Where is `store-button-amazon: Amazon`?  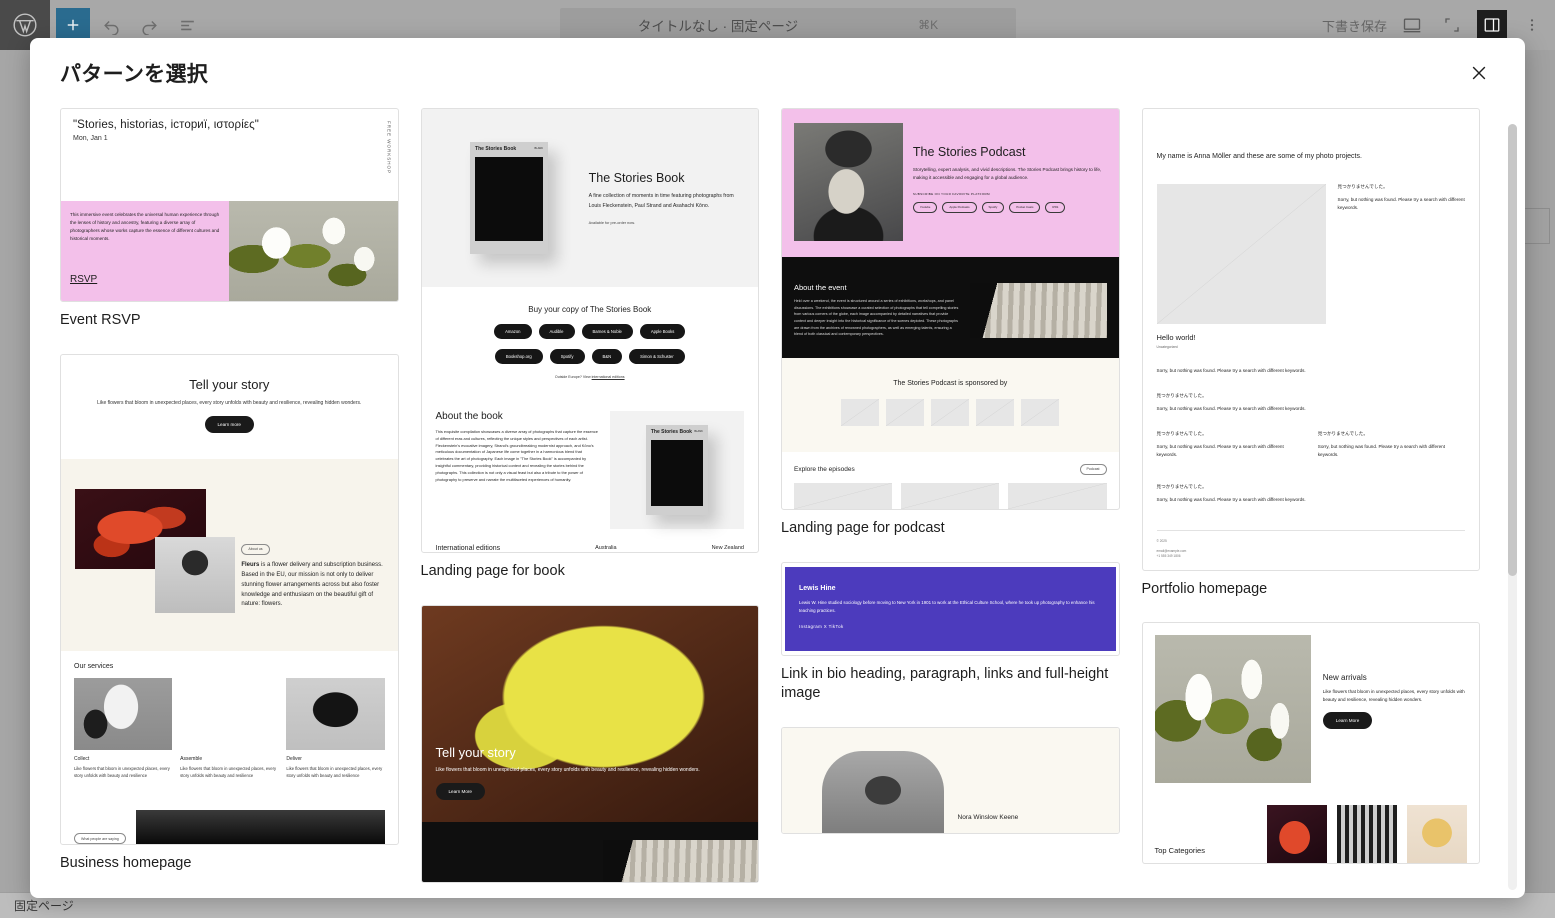
store-button-amazon: Amazon is located at coordinates (513, 331).